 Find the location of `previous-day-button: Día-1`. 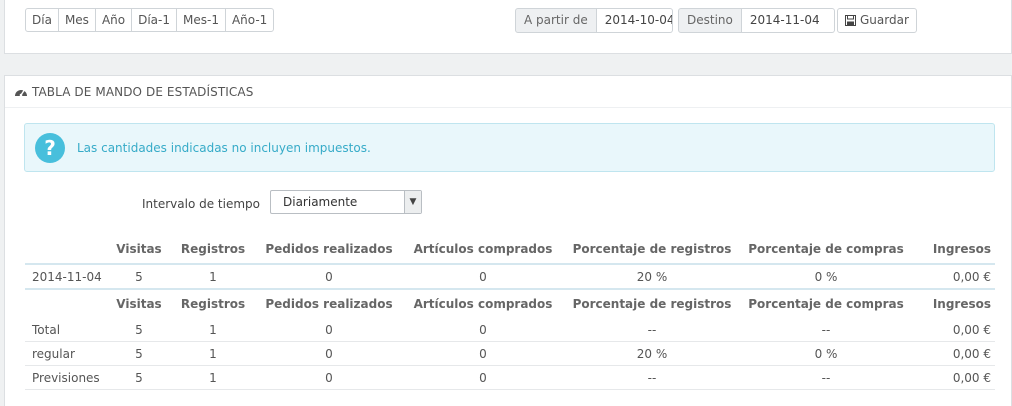

previous-day-button: Día-1 is located at coordinates (154, 20).